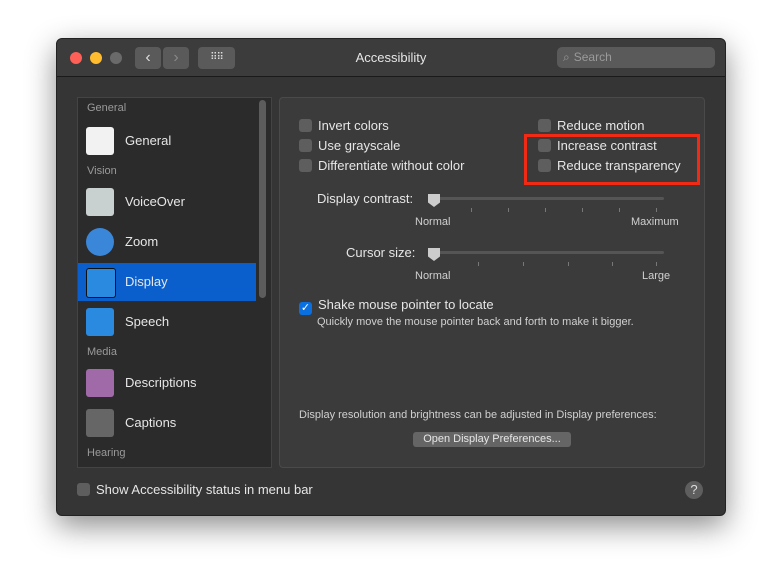  What do you see at coordinates (636, 57) in the screenshot?
I see `search-input: ⌕ Search` at bounding box center [636, 57].